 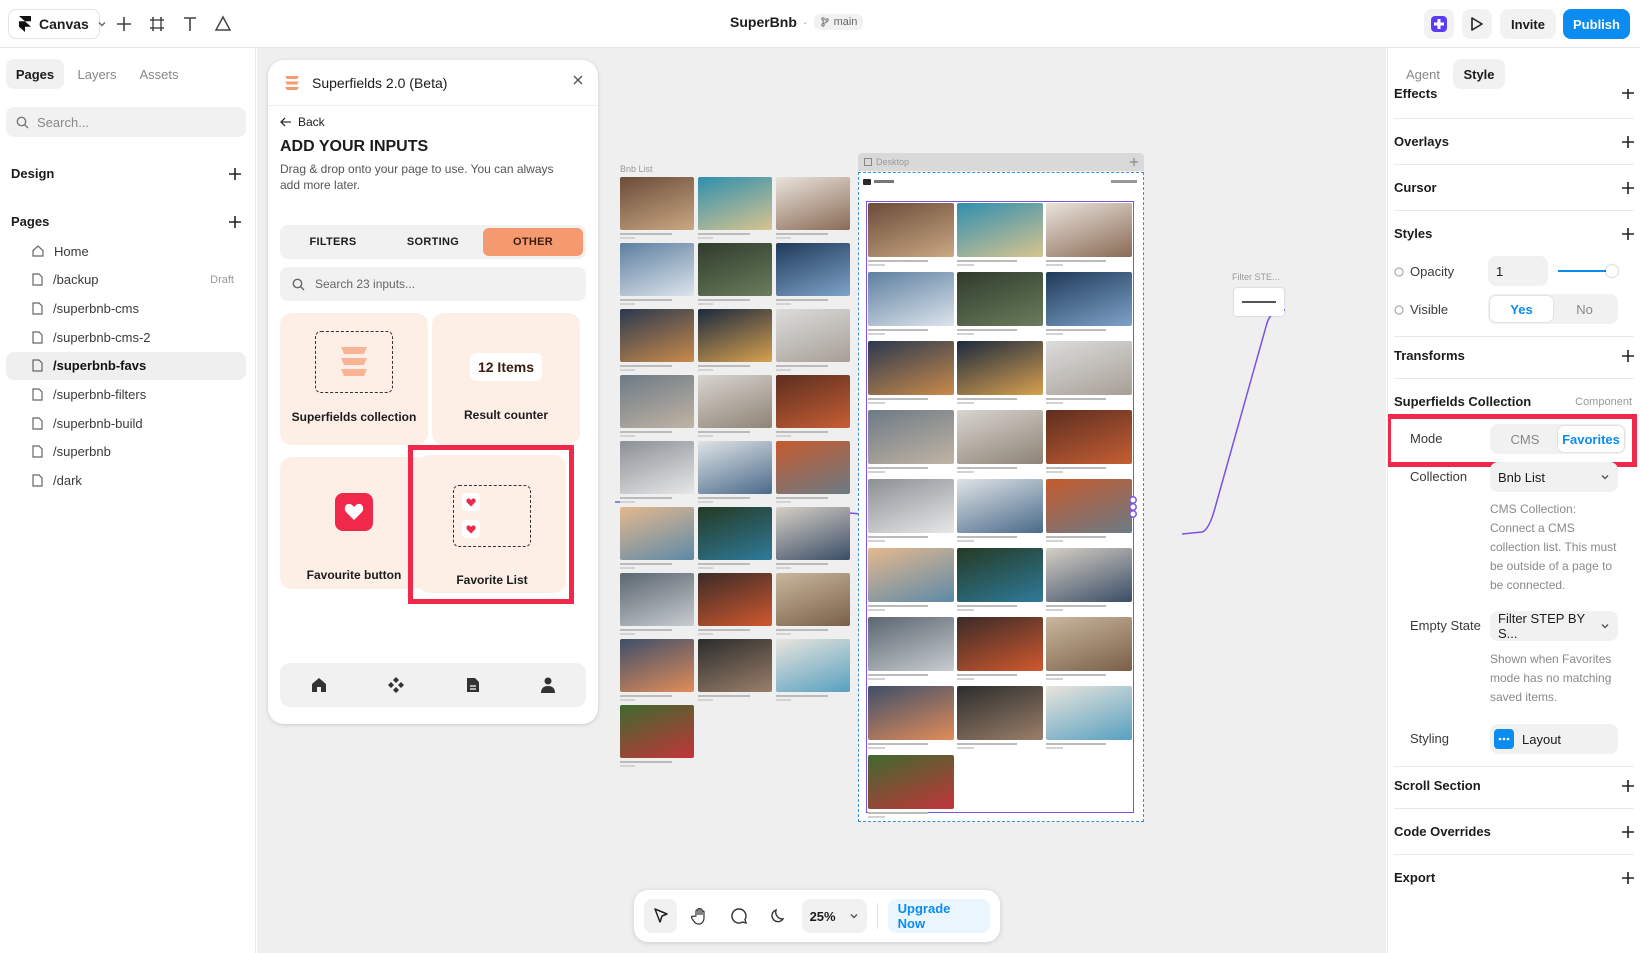 What do you see at coordinates (190, 24) in the screenshot?
I see `text-tool-icon` at bounding box center [190, 24].